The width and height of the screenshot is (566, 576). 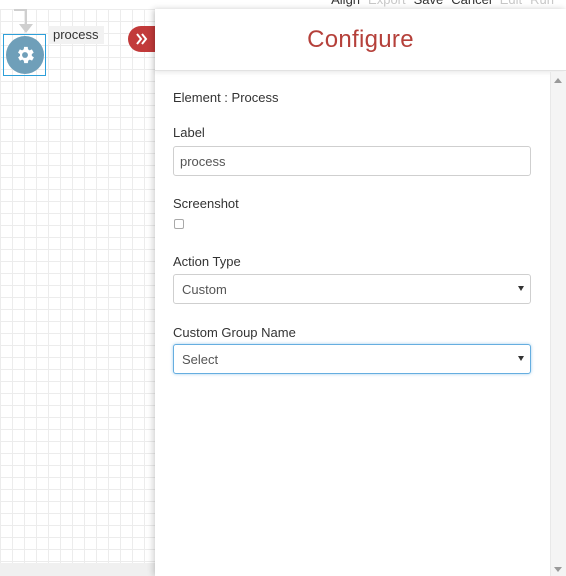 I want to click on action-type-select: Custom, so click(x=352, y=289).